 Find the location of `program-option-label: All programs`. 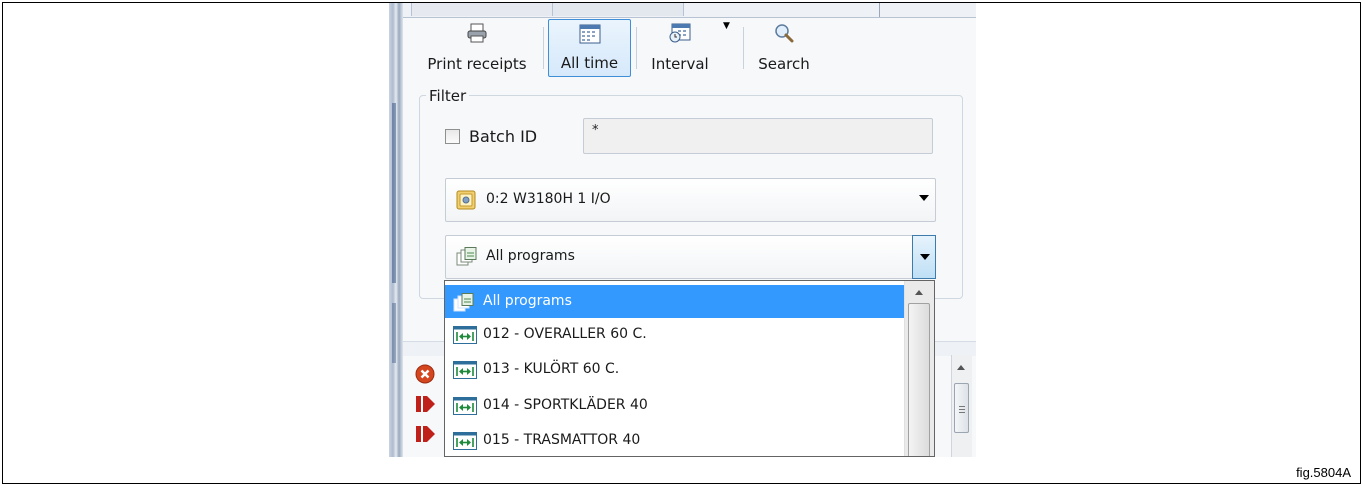

program-option-label: All programs is located at coordinates (527, 301).